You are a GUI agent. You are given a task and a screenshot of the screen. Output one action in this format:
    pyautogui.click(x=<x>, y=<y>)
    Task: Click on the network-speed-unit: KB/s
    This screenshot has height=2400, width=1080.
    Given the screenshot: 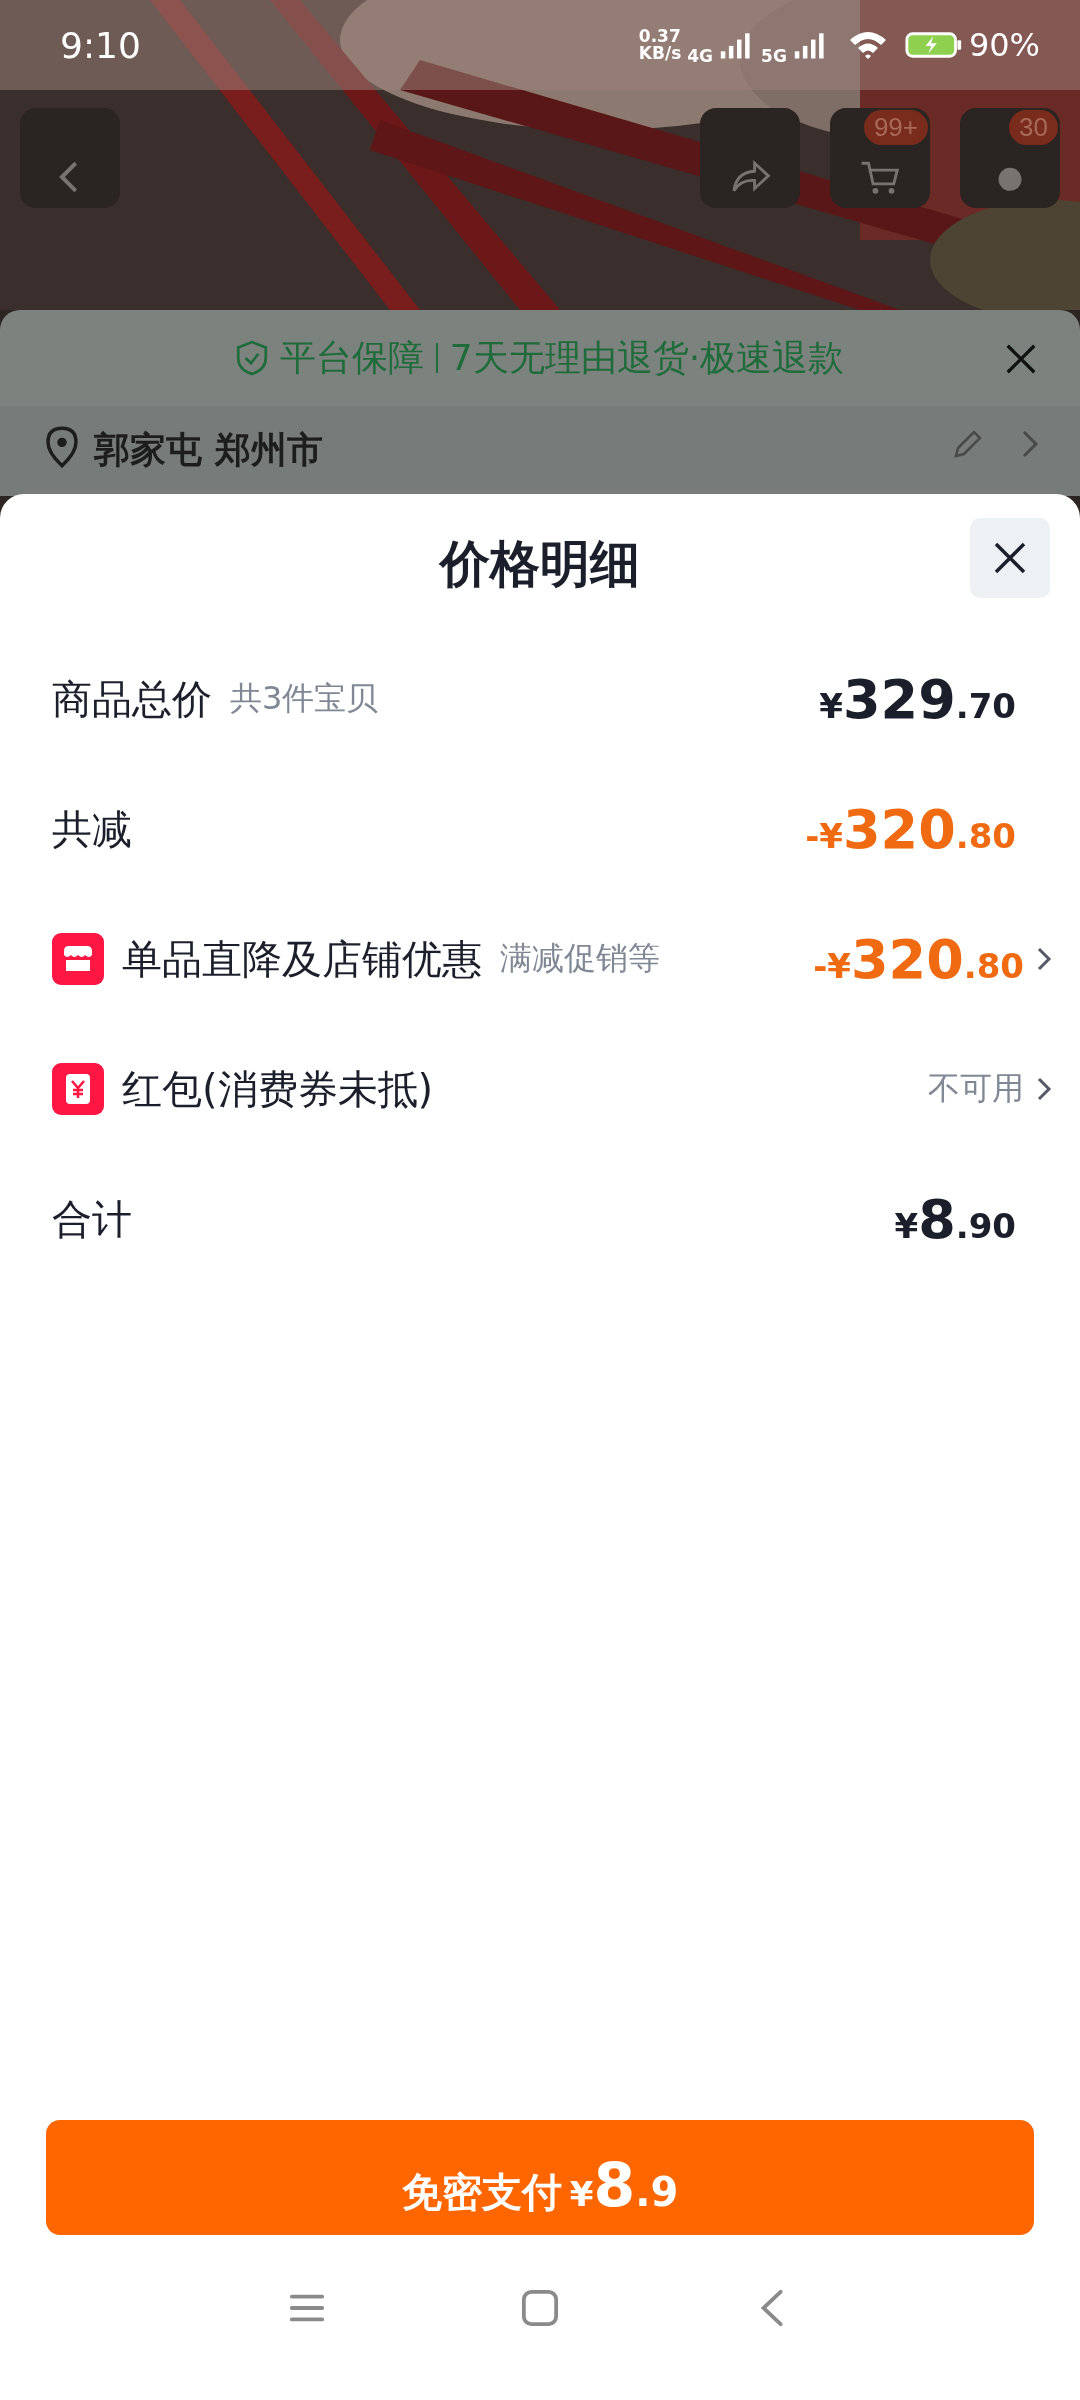 What is the action you would take?
    pyautogui.click(x=660, y=53)
    